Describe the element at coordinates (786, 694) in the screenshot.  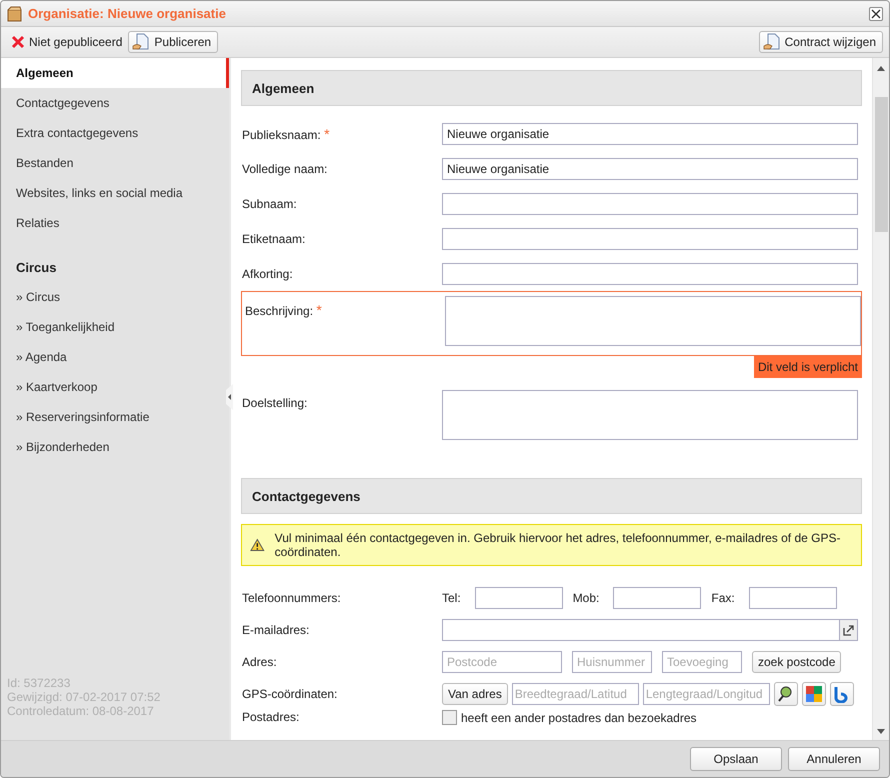
I see `map-search-icon` at that location.